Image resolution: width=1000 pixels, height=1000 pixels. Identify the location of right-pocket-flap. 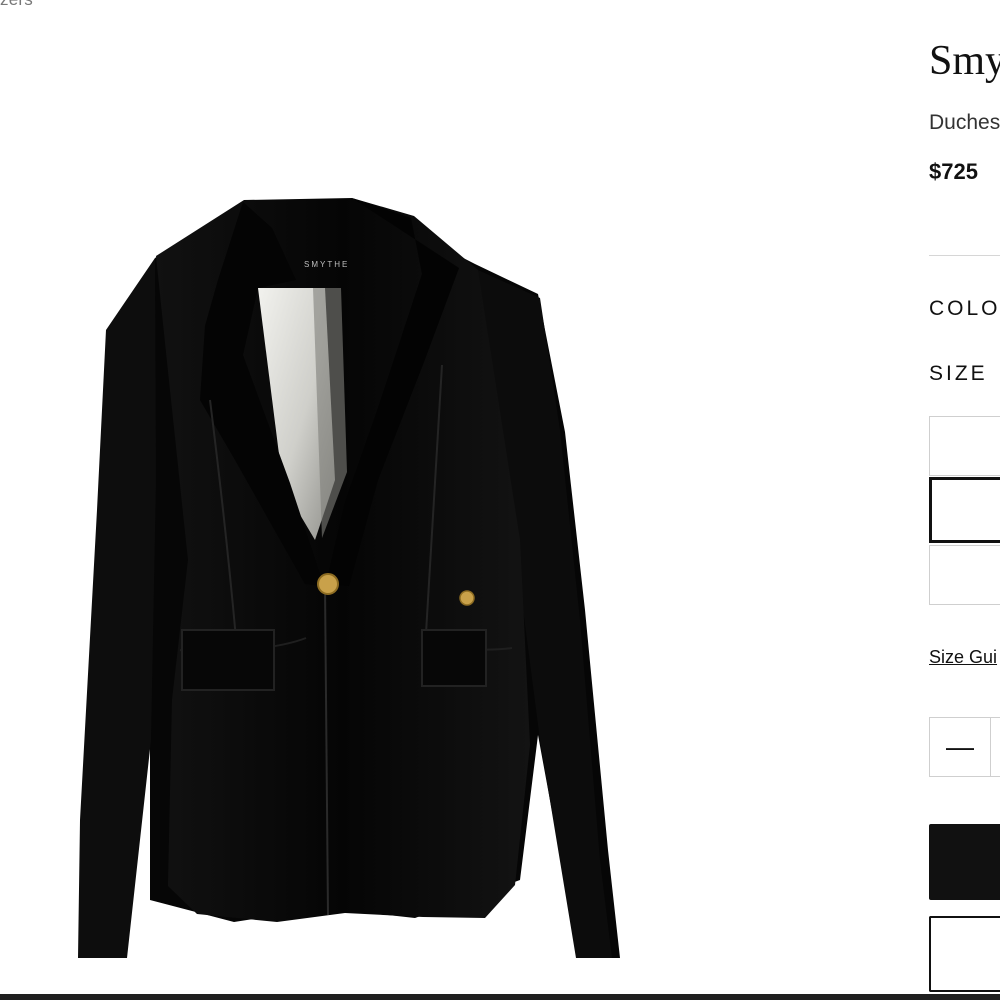
(454, 658).